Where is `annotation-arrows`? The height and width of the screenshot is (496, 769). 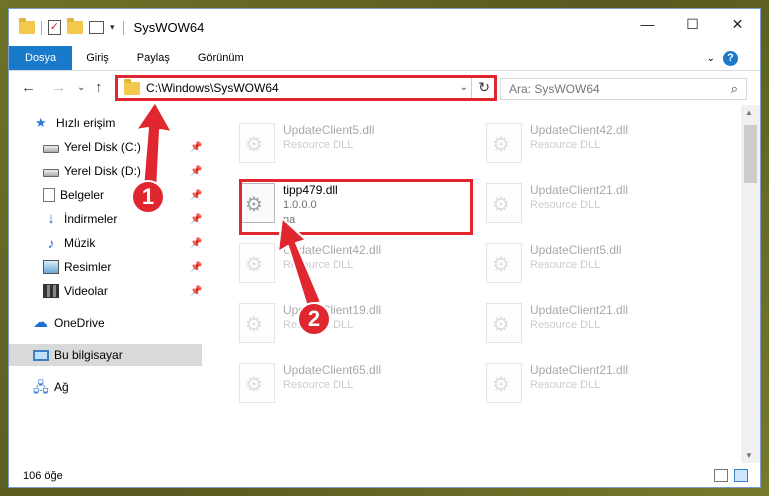
annotation-arrows is located at coordinates (228, 204).